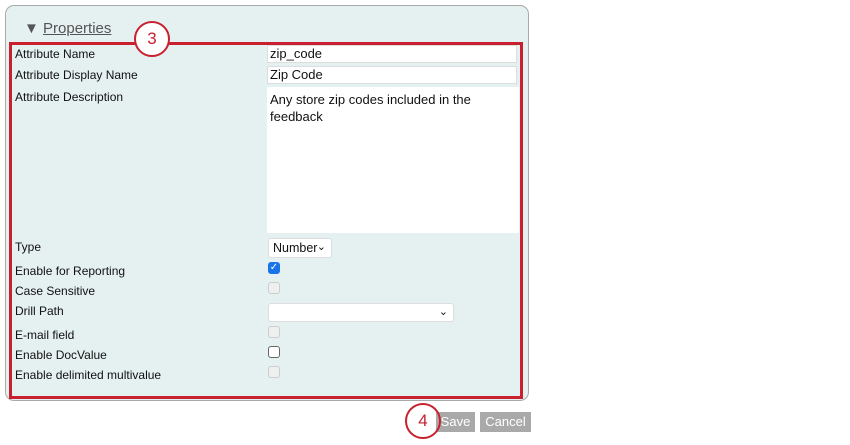 Image resolution: width=850 pixels, height=445 pixels. Describe the element at coordinates (505, 422) in the screenshot. I see `cancel-button: Cancel` at that location.